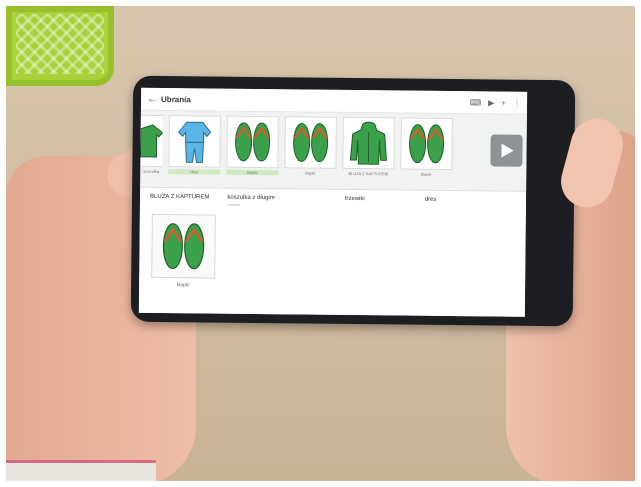  I want to click on more-icon: ⋮, so click(517, 102).